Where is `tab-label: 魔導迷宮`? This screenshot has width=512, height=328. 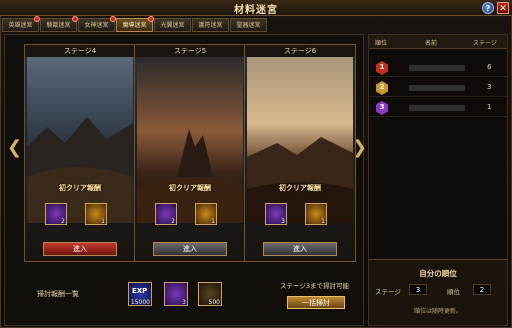
tab-label: 魔導迷宮 is located at coordinates (134, 25).